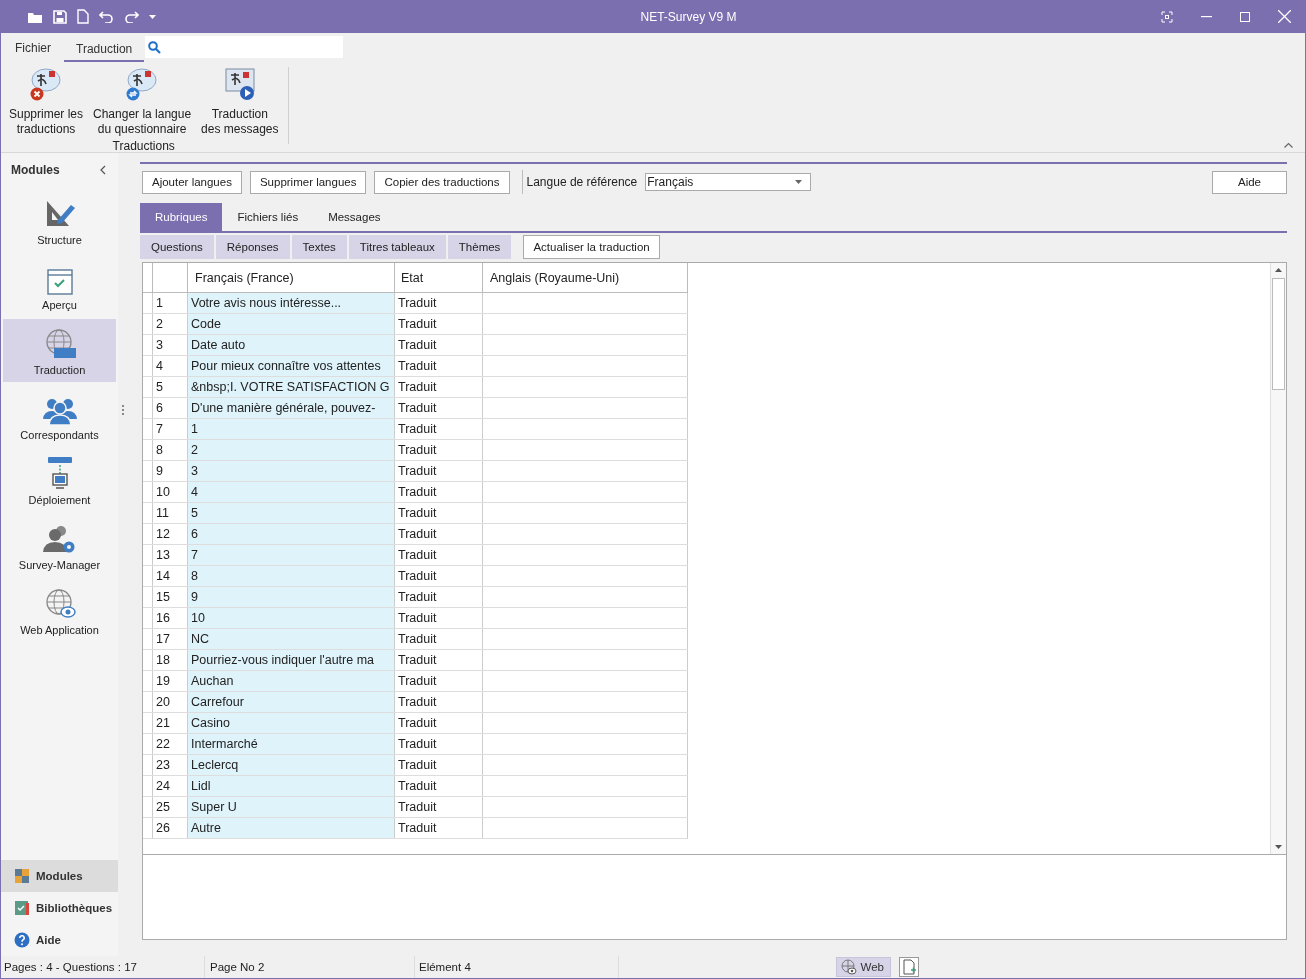 Image resolution: width=1306 pixels, height=979 pixels. Describe the element at coordinates (291, 278) in the screenshot. I see `column-header: Français (France)` at that location.